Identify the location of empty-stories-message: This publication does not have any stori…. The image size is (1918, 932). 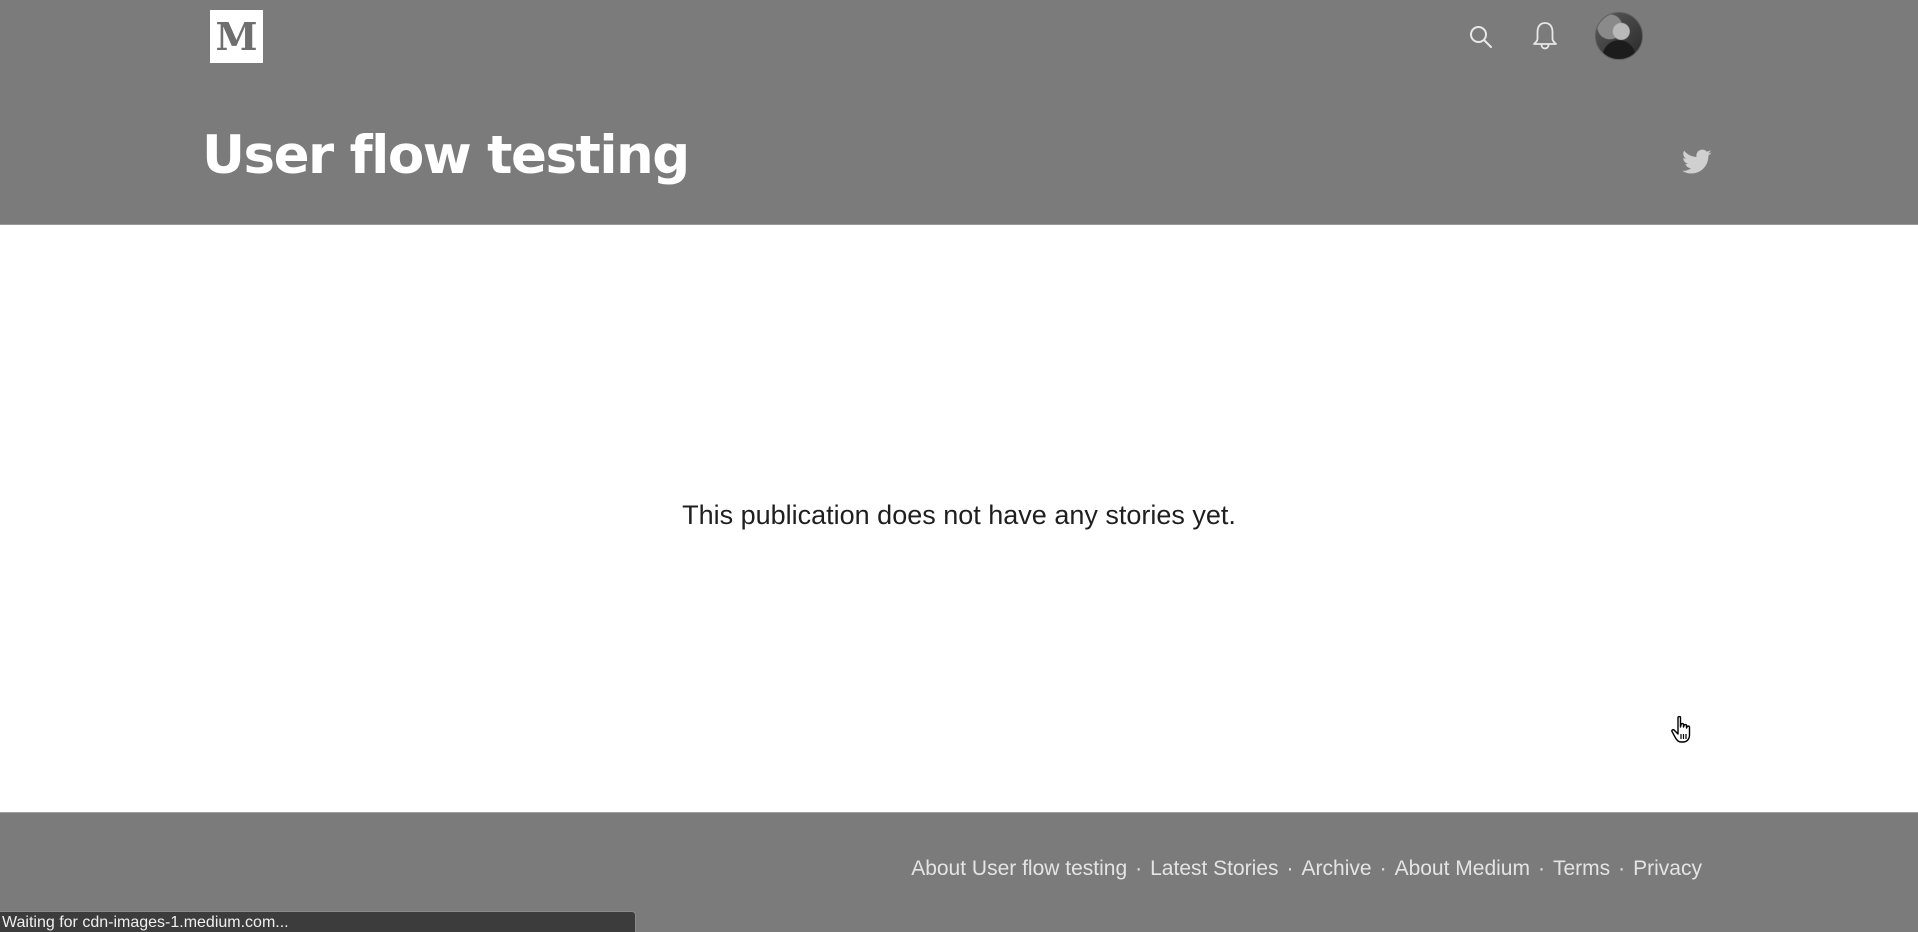
(959, 515).